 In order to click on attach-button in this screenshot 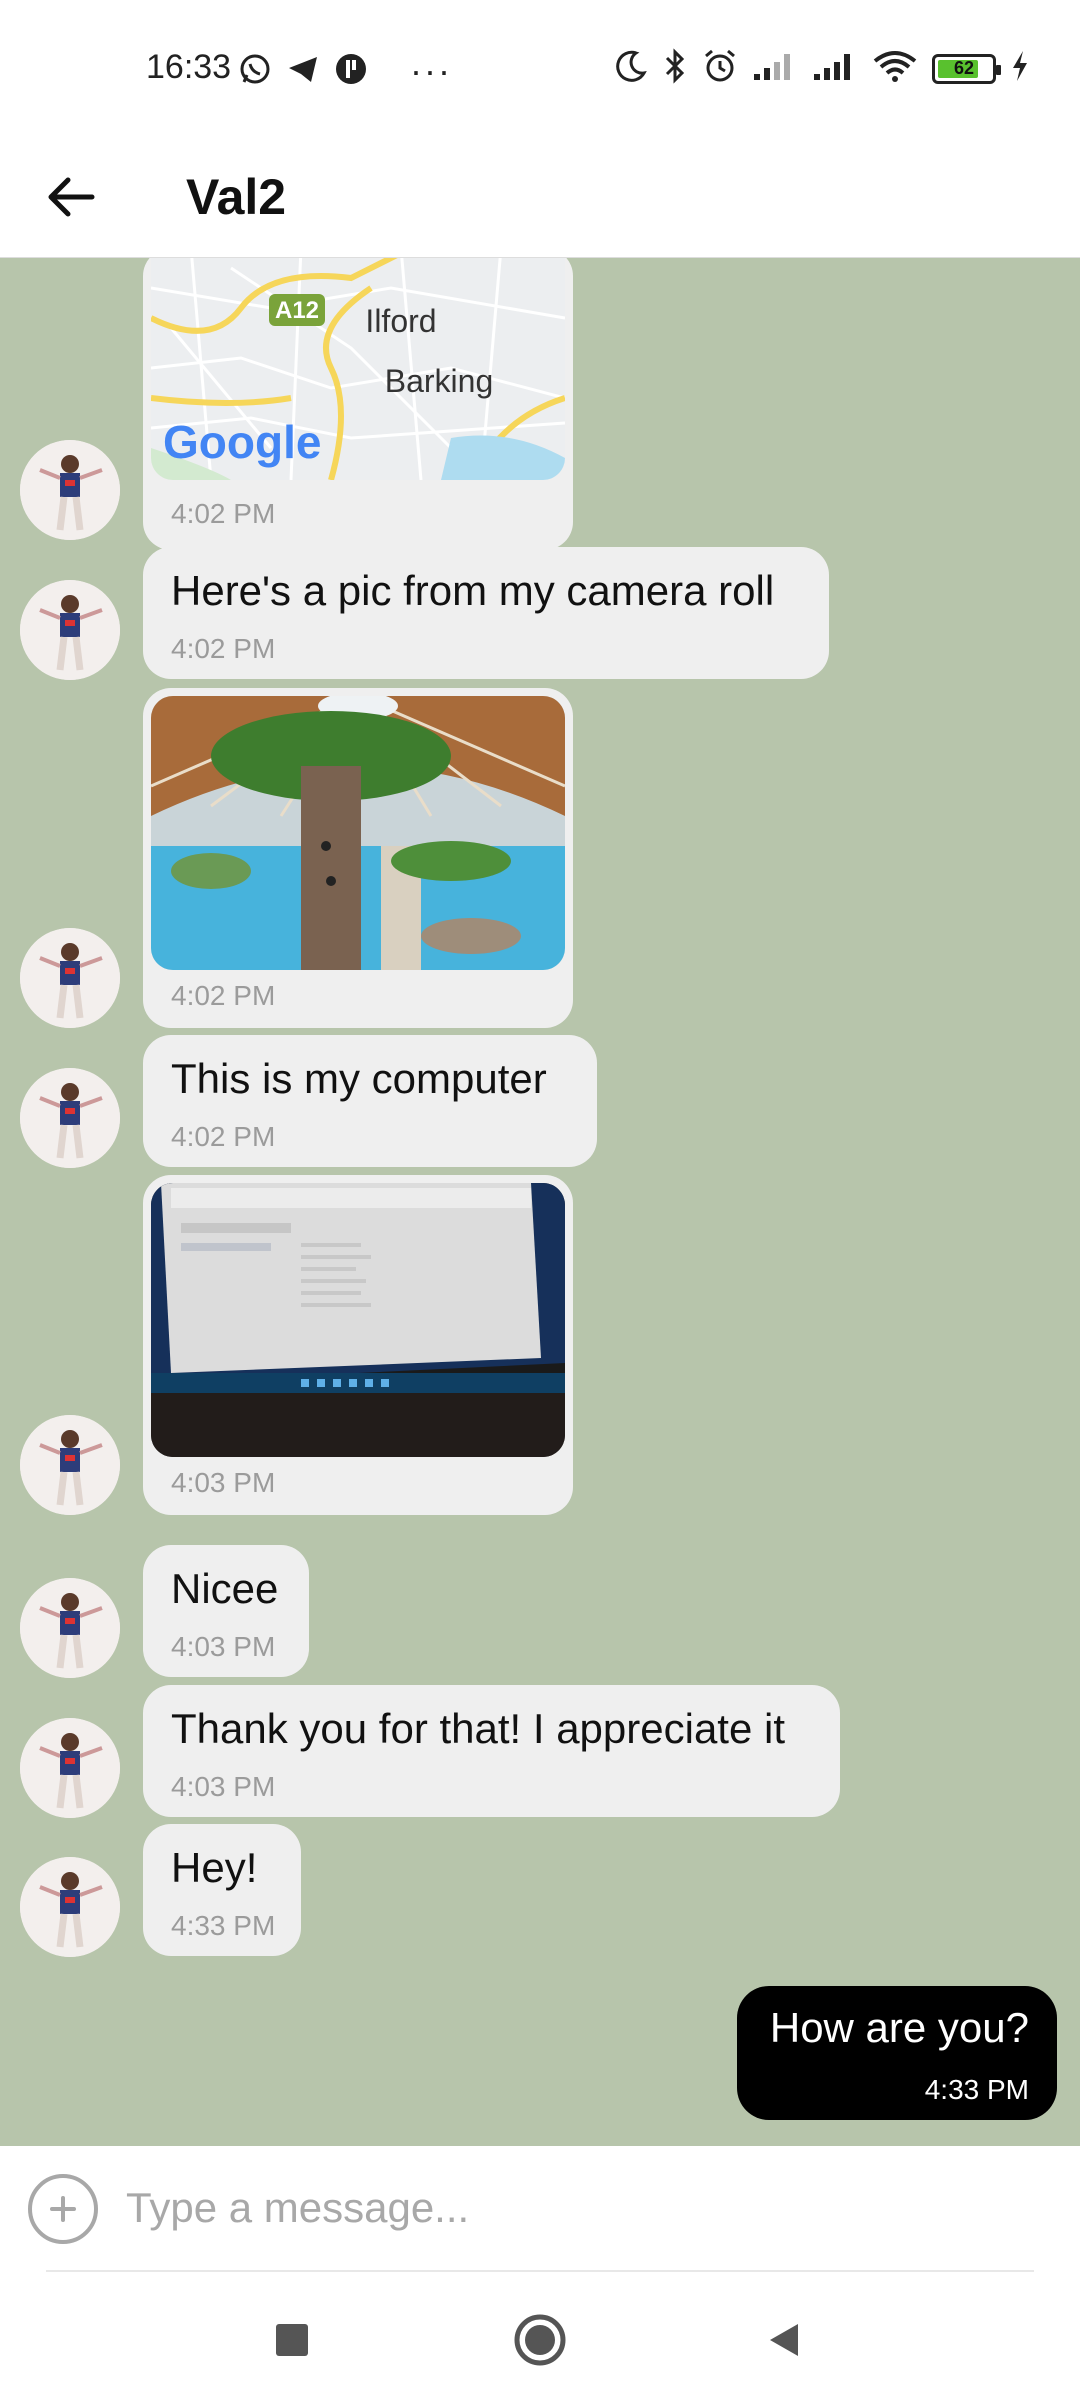, I will do `click(63, 2209)`.